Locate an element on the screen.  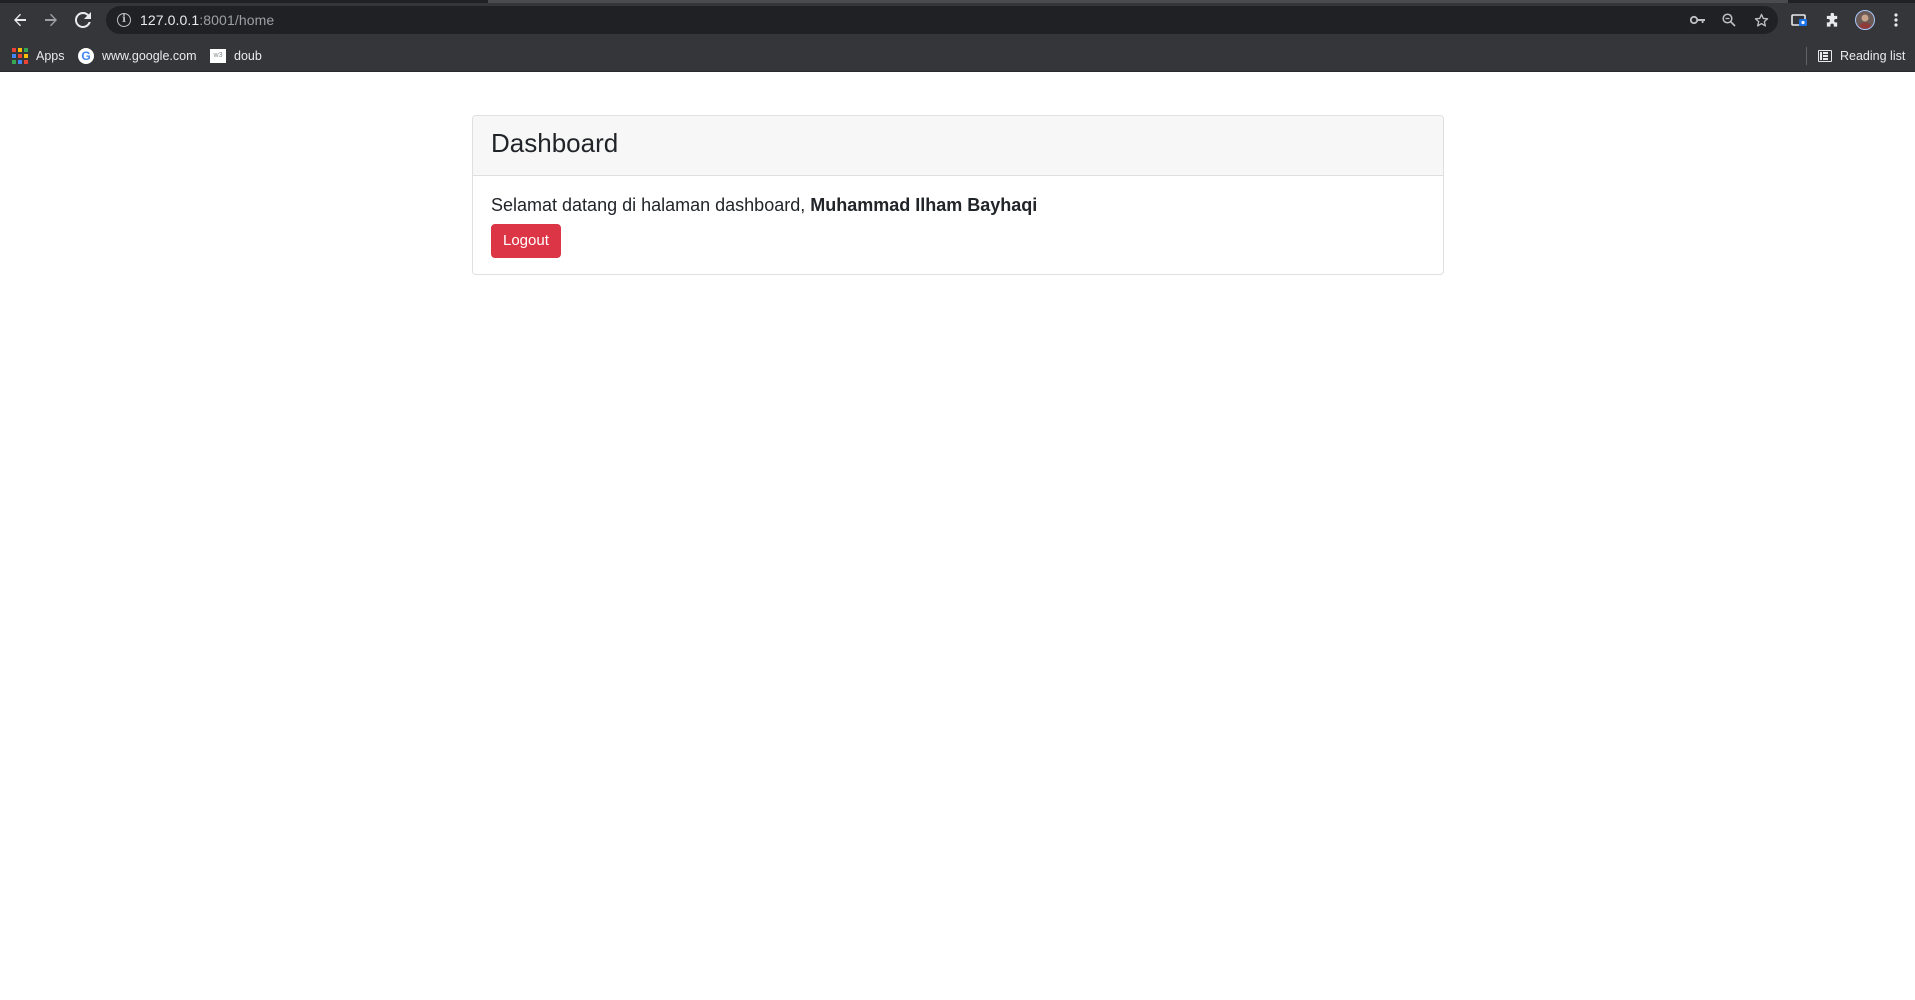
reading-list-icon is located at coordinates (1825, 56).